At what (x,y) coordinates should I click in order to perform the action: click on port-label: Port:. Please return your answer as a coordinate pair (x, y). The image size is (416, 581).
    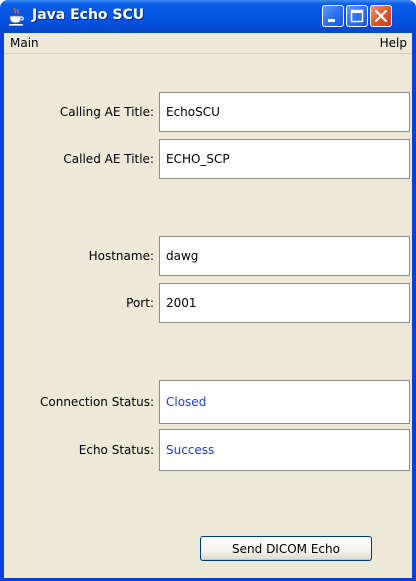
    Looking at the image, I should click on (140, 303).